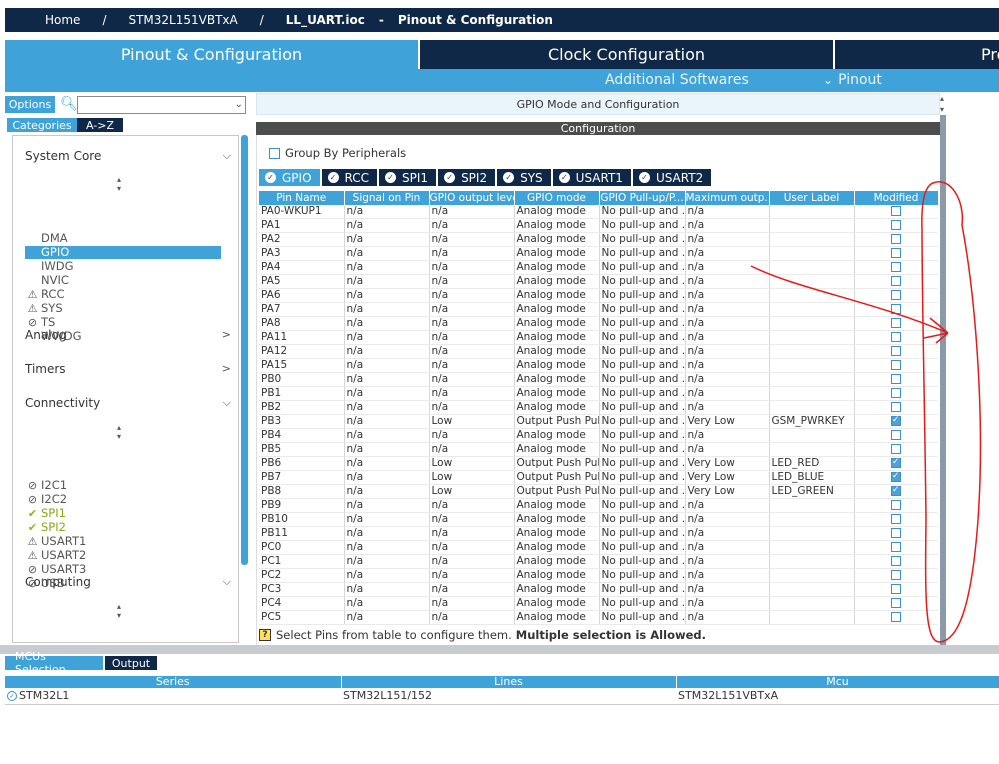  I want to click on tab-peripheral-spi2: ✓ SPI2, so click(467, 177).